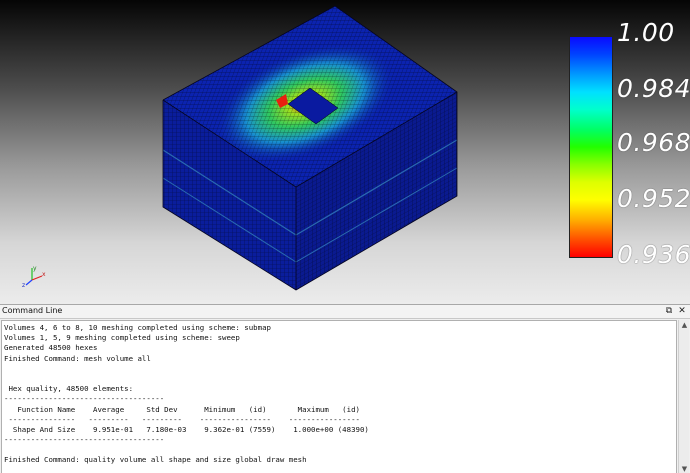 The height and width of the screenshot is (473, 690). What do you see at coordinates (77, 358) in the screenshot?
I see `command-output-line: Finished Command: mesh volume all` at bounding box center [77, 358].